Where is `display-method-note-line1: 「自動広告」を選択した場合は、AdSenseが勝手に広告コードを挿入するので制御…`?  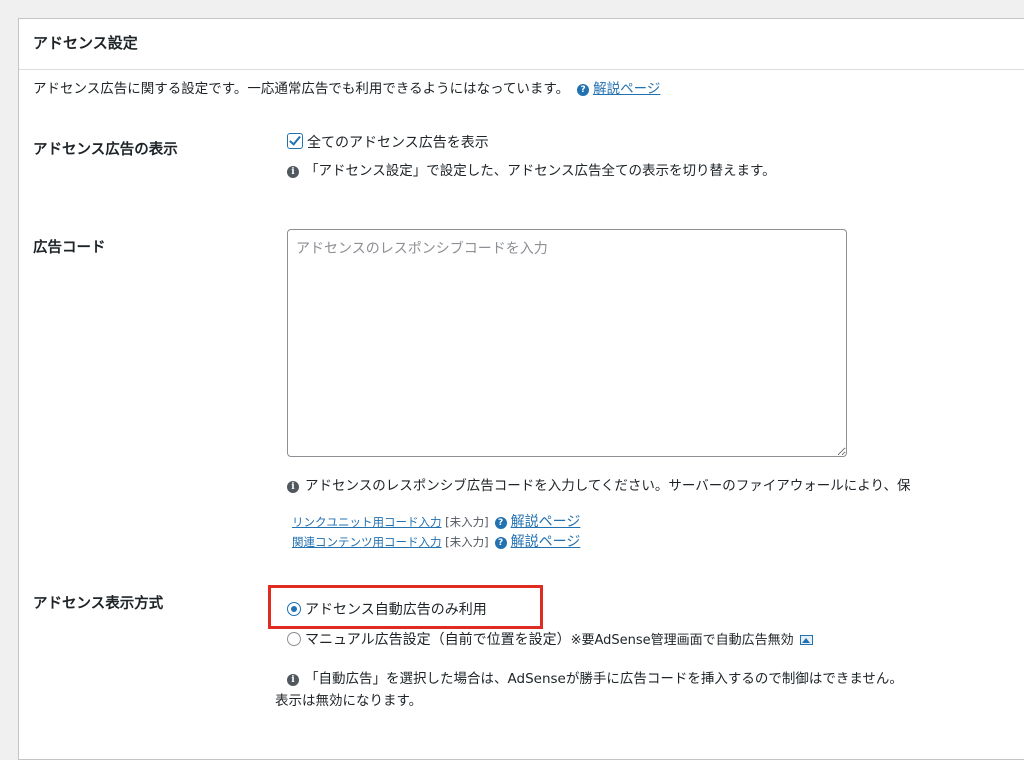 display-method-note-line1: 「自動広告」を選択した場合は、AdSenseが勝手に広告コードを挿入するので制御… is located at coordinates (604, 679).